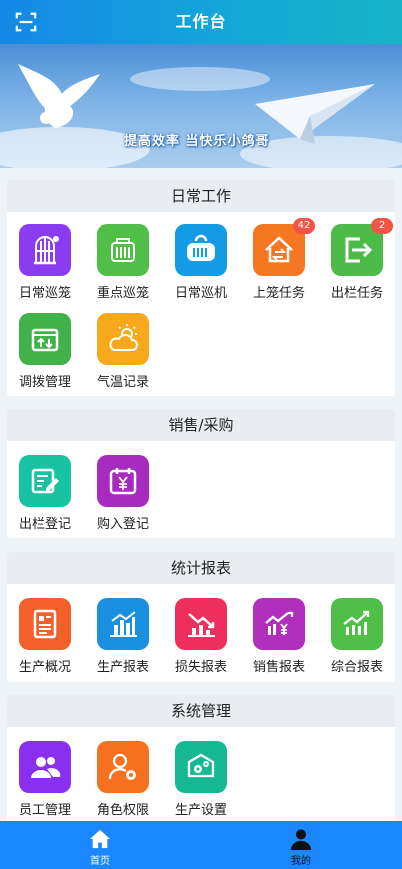 This screenshot has width=402, height=869. I want to click on item-daily-machine-check: 日常巡机, so click(201, 262).